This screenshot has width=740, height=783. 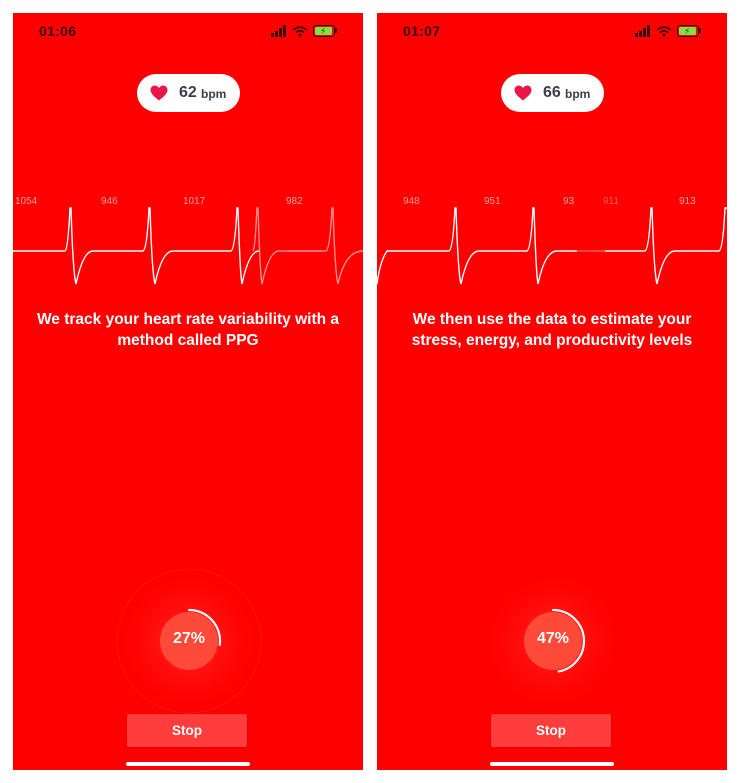 What do you see at coordinates (58, 31) in the screenshot?
I see `status-time: 01:06` at bounding box center [58, 31].